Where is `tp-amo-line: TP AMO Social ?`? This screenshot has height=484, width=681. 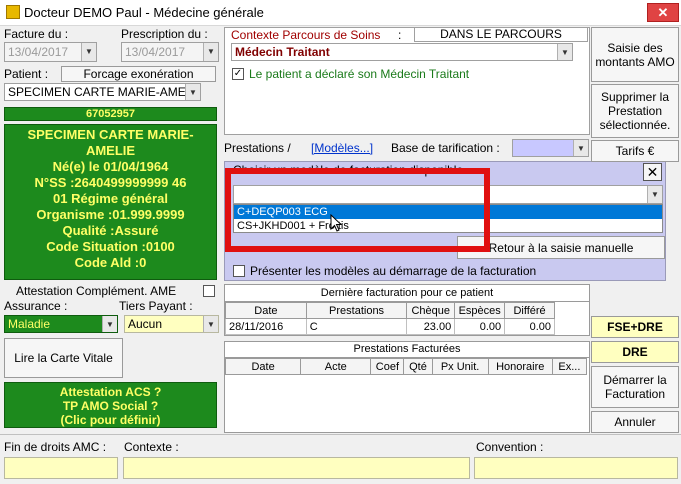
tp-amo-line: TP AMO Social ? is located at coordinates (110, 406).